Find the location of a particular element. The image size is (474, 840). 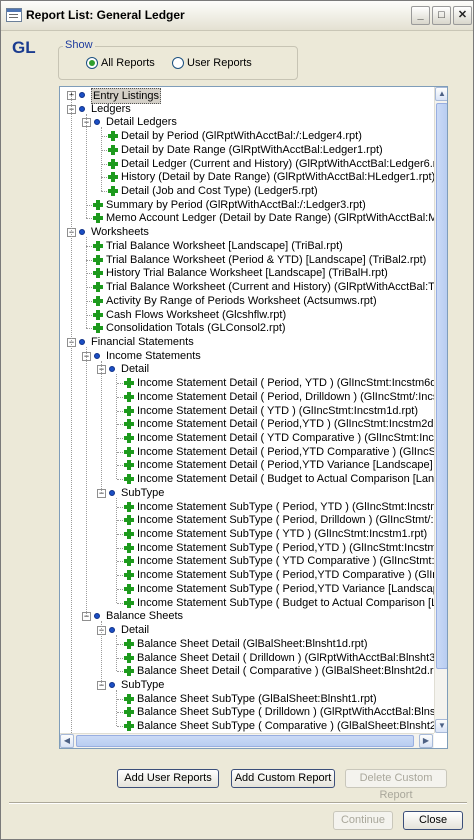

scroll-left-arrow-icon: ◀ is located at coordinates (67, 741).